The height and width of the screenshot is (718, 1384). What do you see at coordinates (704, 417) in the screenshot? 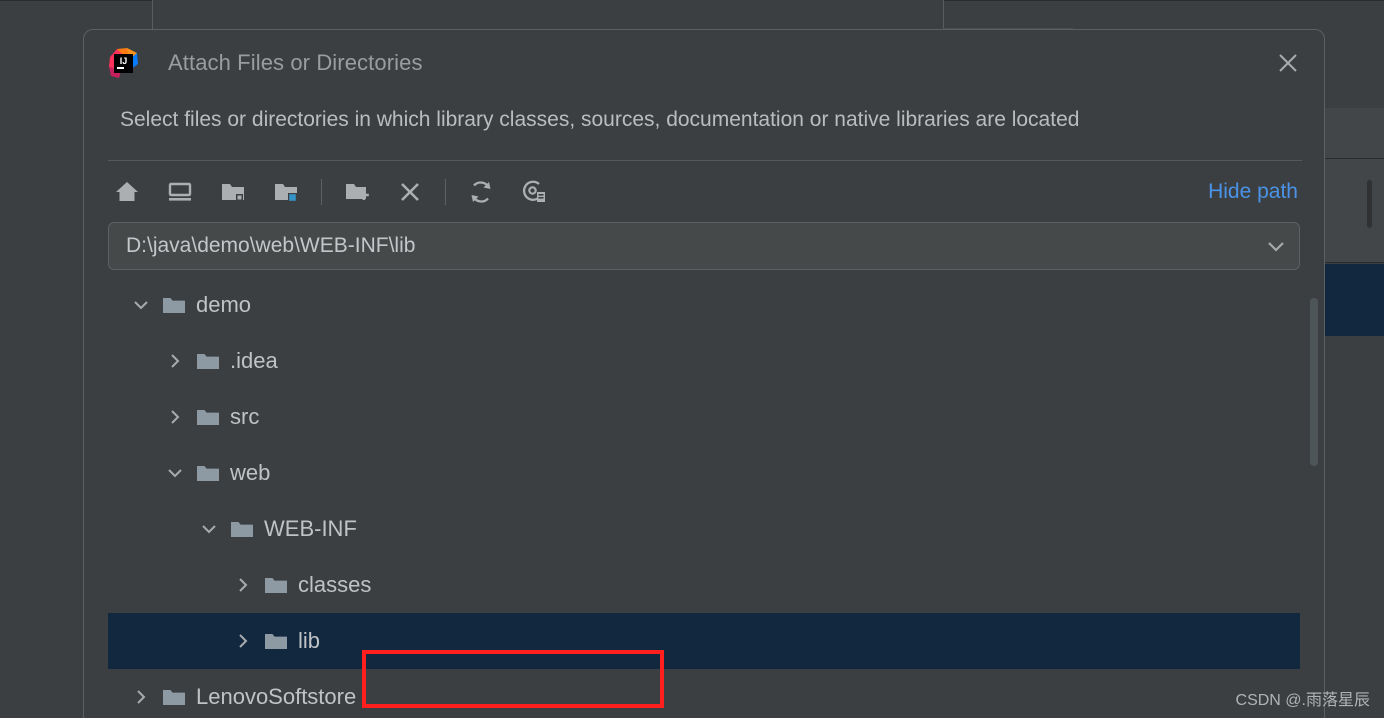
I see `tree-row: src` at bounding box center [704, 417].